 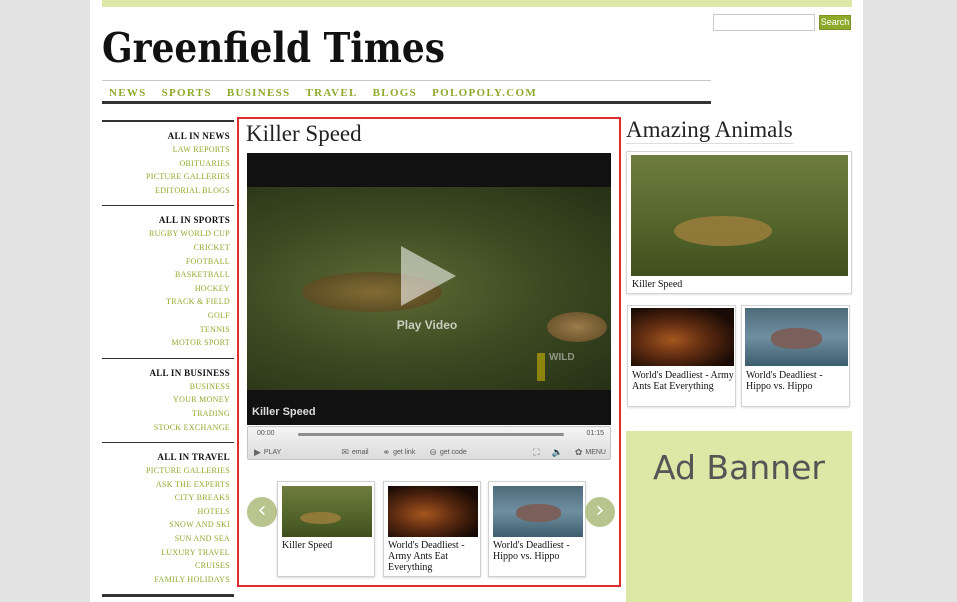 What do you see at coordinates (327, 511) in the screenshot?
I see `thumbnail-cheetah` at bounding box center [327, 511].